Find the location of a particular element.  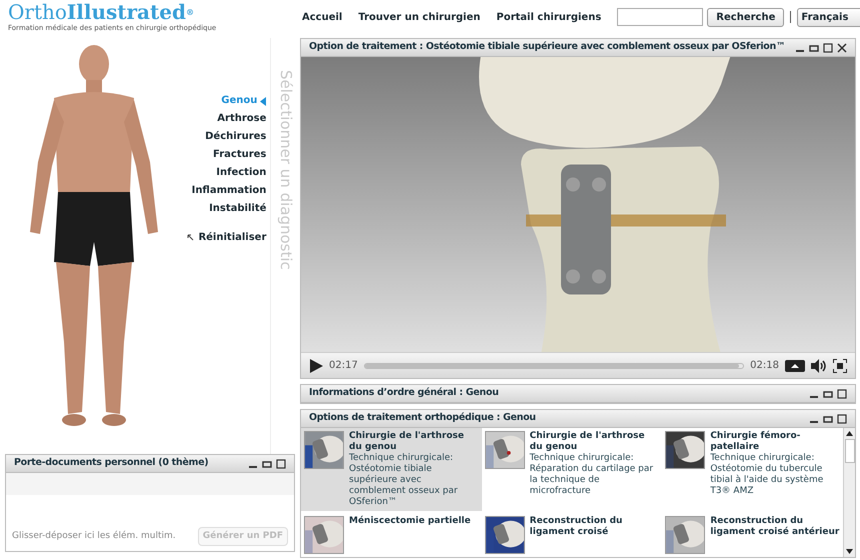

panel-title: Porte-documents personnel (0 thème) is located at coordinates (111, 463).